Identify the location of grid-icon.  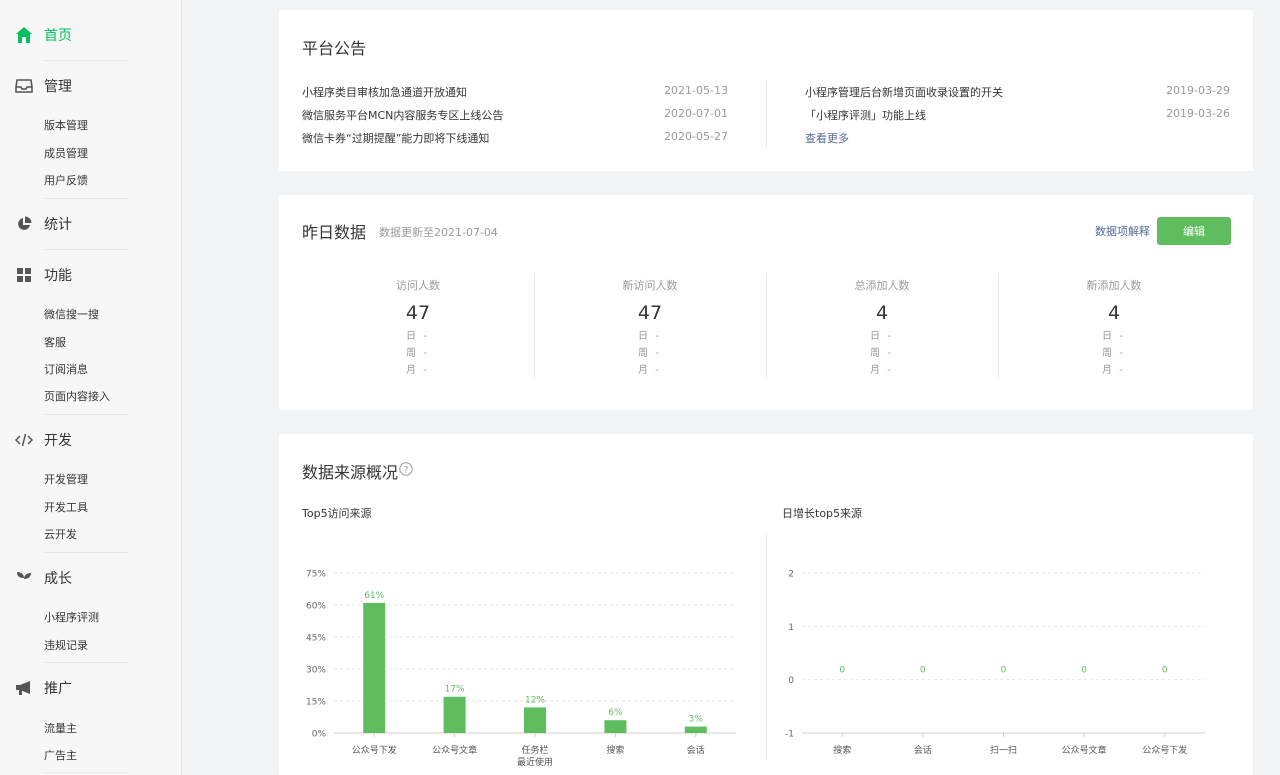
(24, 275).